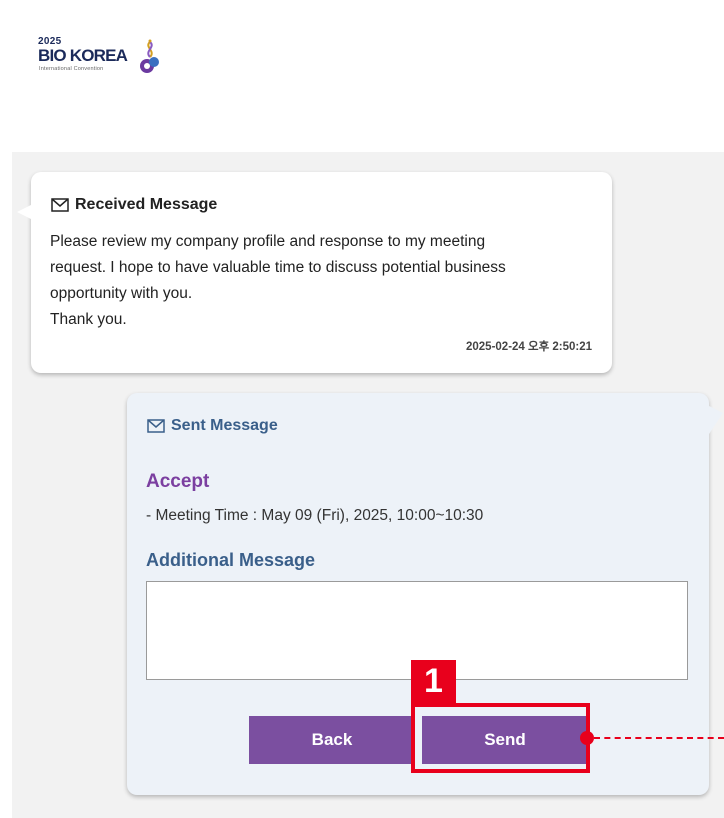 Image resolution: width=724 pixels, height=818 pixels. What do you see at coordinates (25, 212) in the screenshot?
I see `received-bubble-tail` at bounding box center [25, 212].